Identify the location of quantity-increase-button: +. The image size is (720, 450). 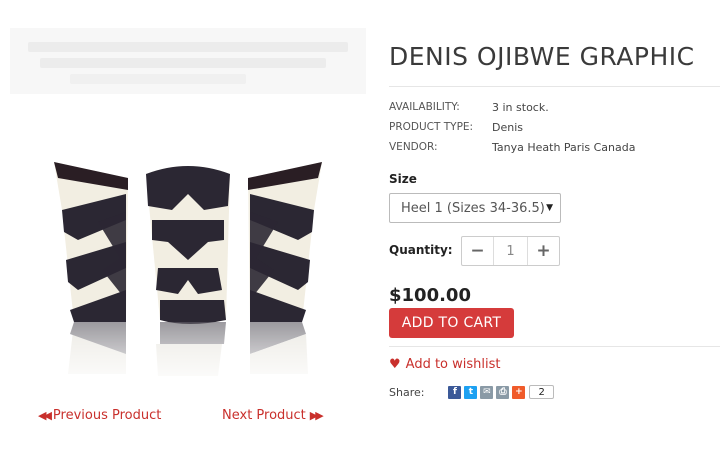
(543, 251).